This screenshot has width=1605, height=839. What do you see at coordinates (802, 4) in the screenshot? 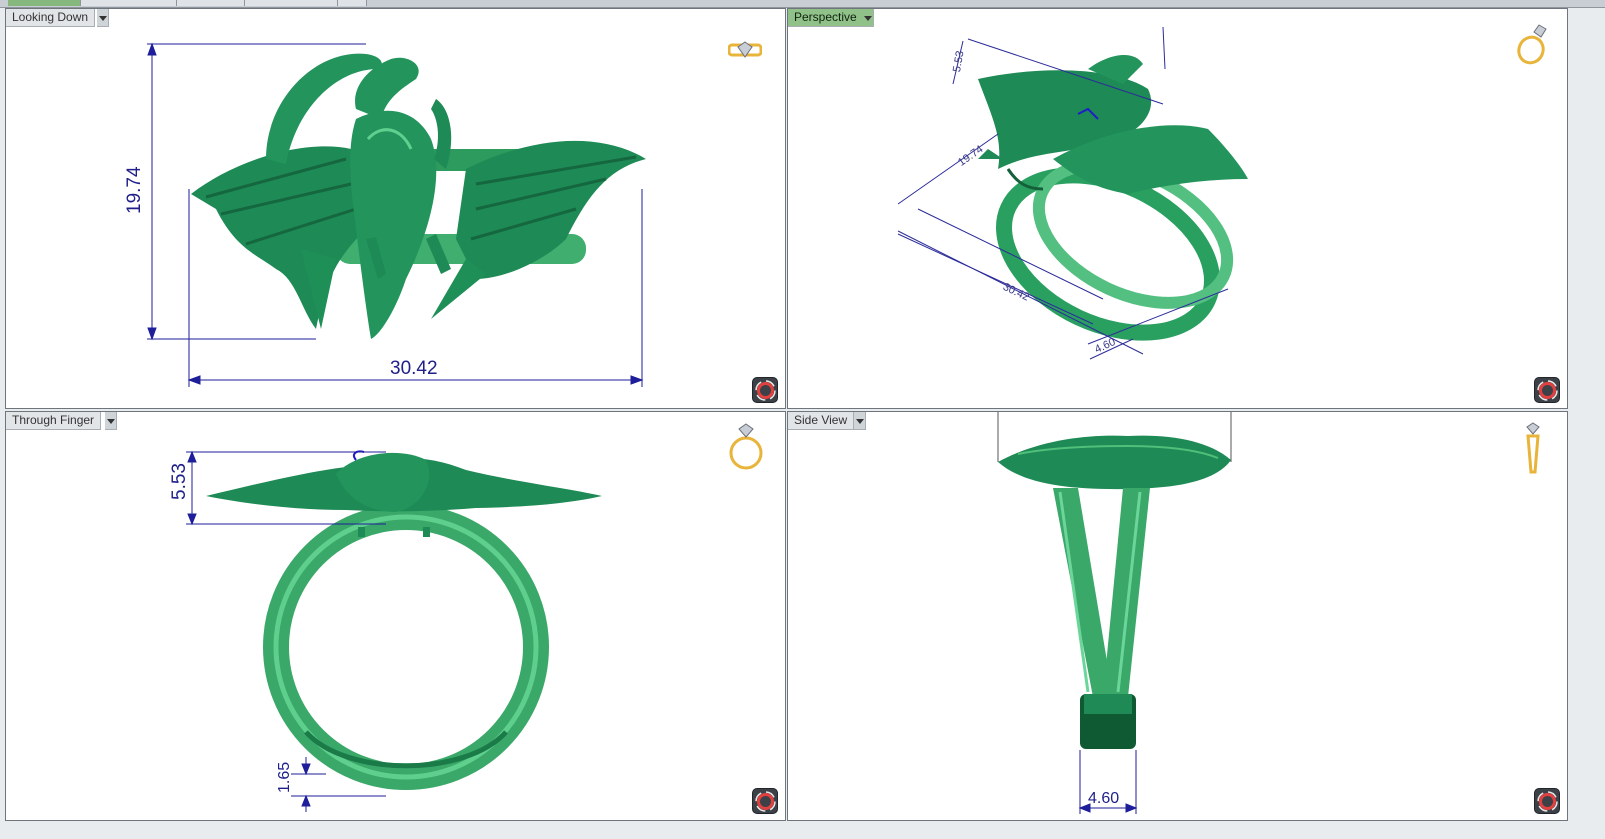
I see `view-tab-strip` at bounding box center [802, 4].